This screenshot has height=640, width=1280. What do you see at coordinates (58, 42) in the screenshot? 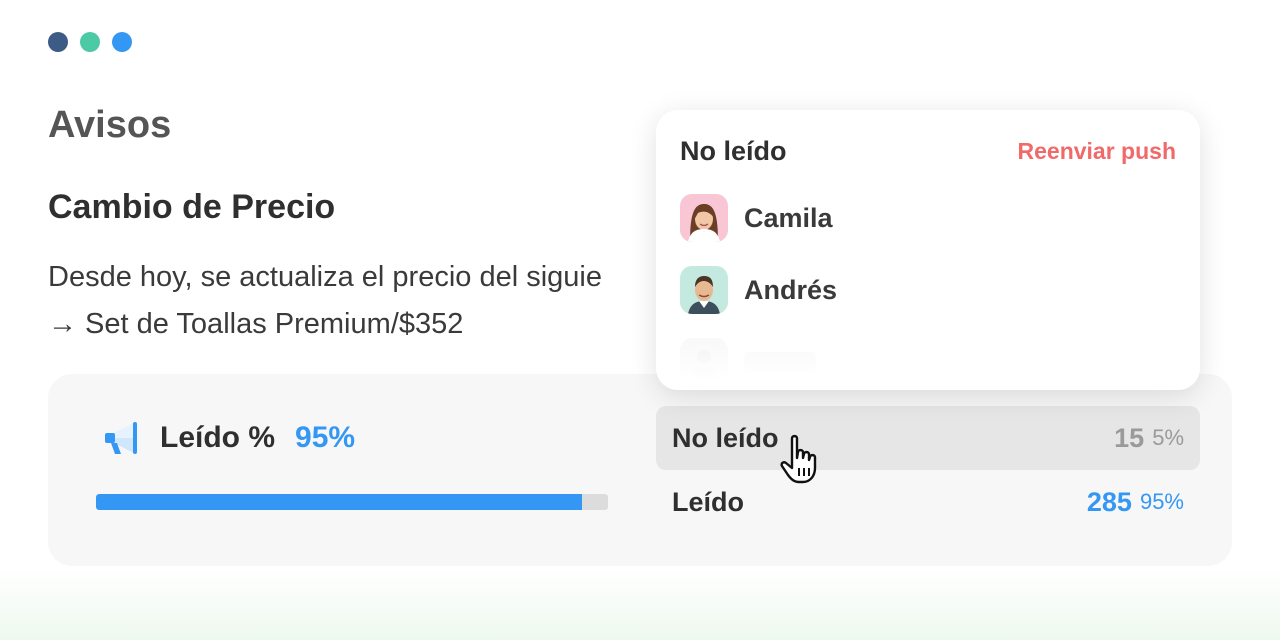
I see `window-dot-dark` at bounding box center [58, 42].